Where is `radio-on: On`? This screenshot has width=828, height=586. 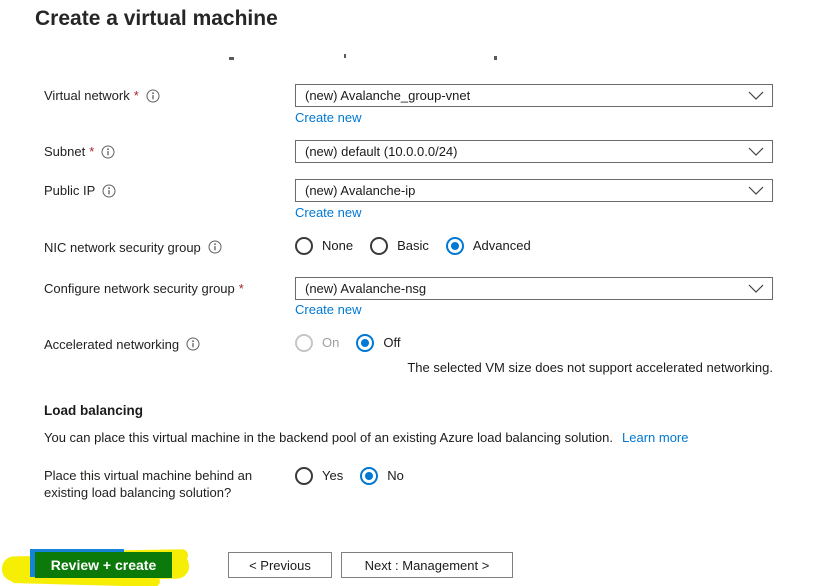
radio-on: On is located at coordinates (317, 342).